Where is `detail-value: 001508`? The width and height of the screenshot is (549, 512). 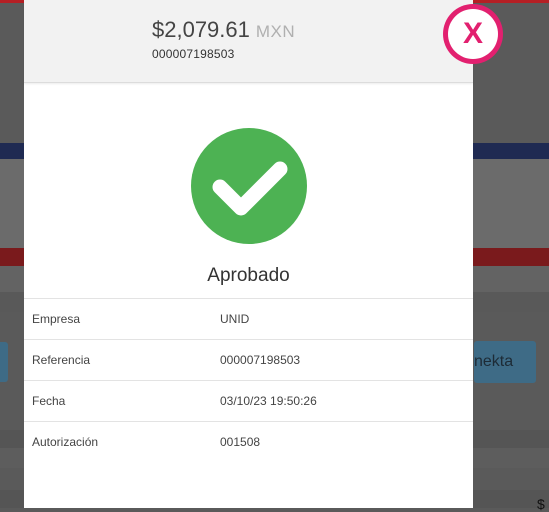
detail-value: 001508 is located at coordinates (240, 442).